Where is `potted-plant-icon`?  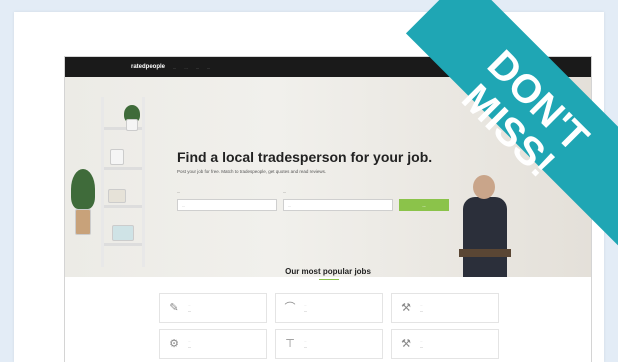
potted-plant-icon is located at coordinates (83, 204).